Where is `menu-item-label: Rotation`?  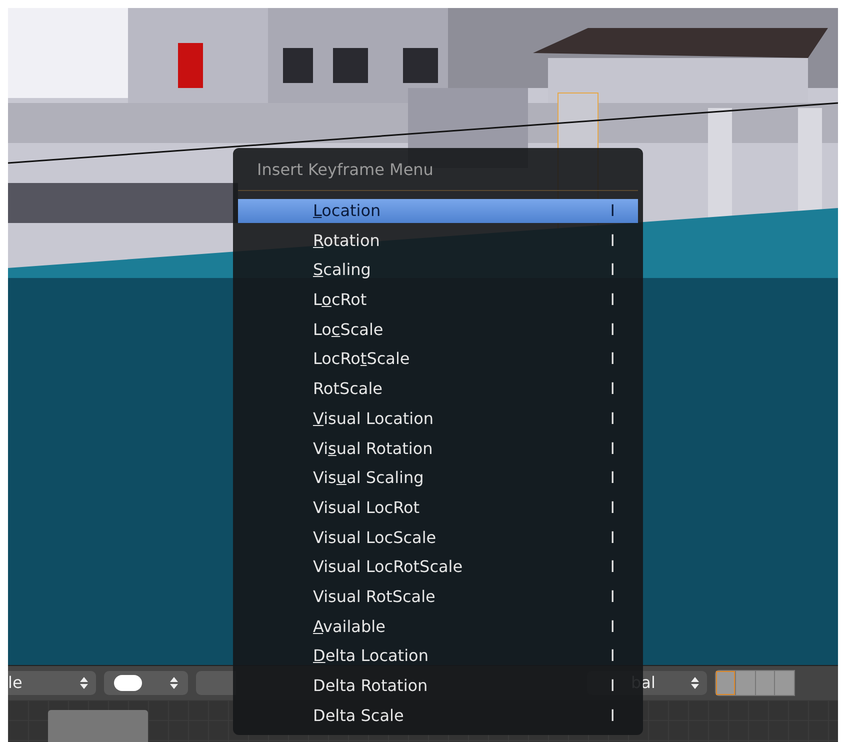
menu-item-label: Rotation is located at coordinates (346, 241).